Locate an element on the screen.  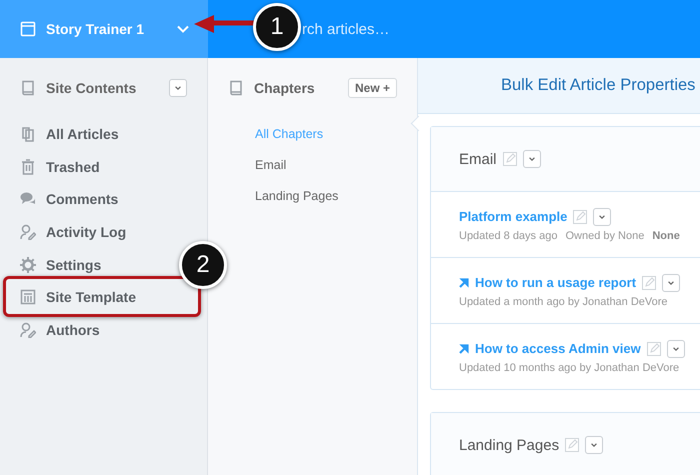
chapter-item: Landing Pages is located at coordinates (312, 195).